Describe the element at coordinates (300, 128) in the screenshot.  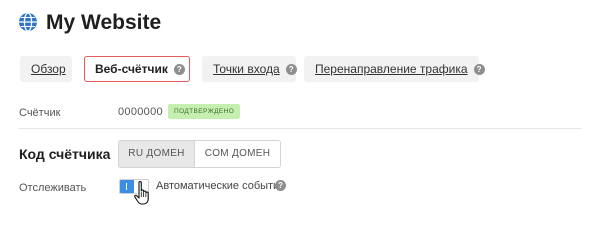
I see `divider` at that location.